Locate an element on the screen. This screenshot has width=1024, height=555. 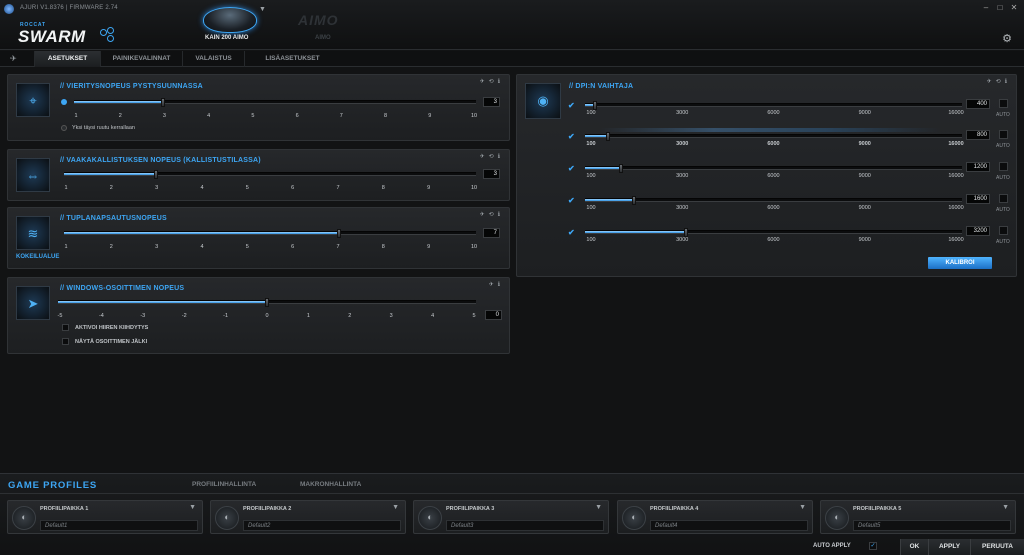
gear-icon: ⚙ is located at coordinates (1007, 38).